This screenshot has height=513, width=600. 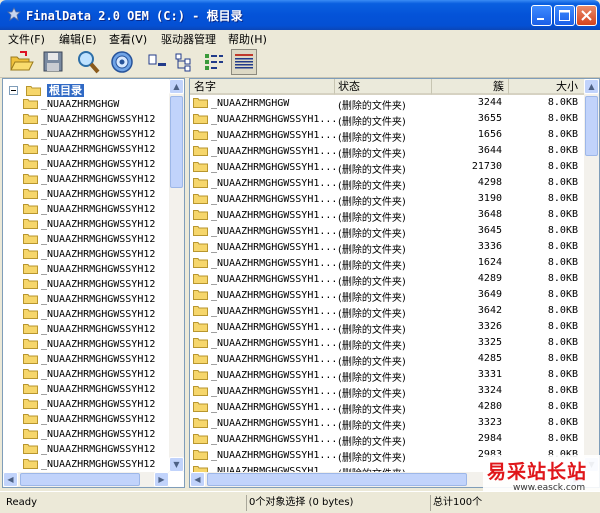 I want to click on open-button, so click(x=21, y=62).